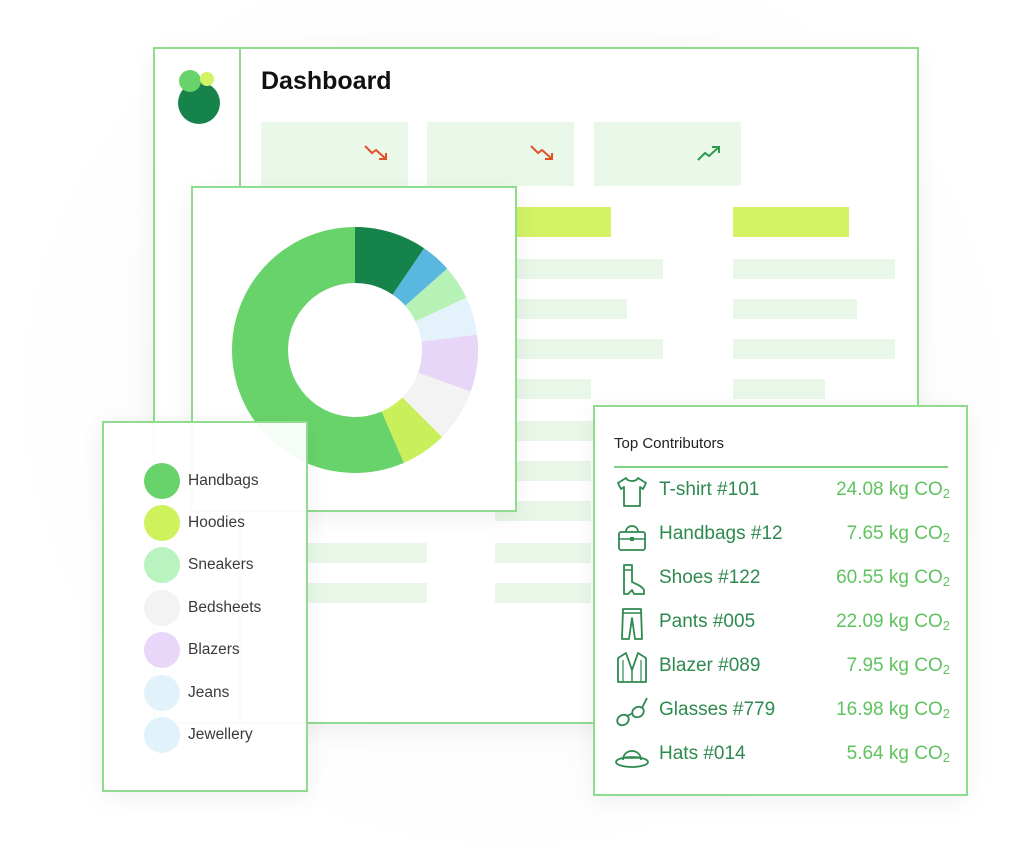  I want to click on glasses-icon, so click(632, 712).